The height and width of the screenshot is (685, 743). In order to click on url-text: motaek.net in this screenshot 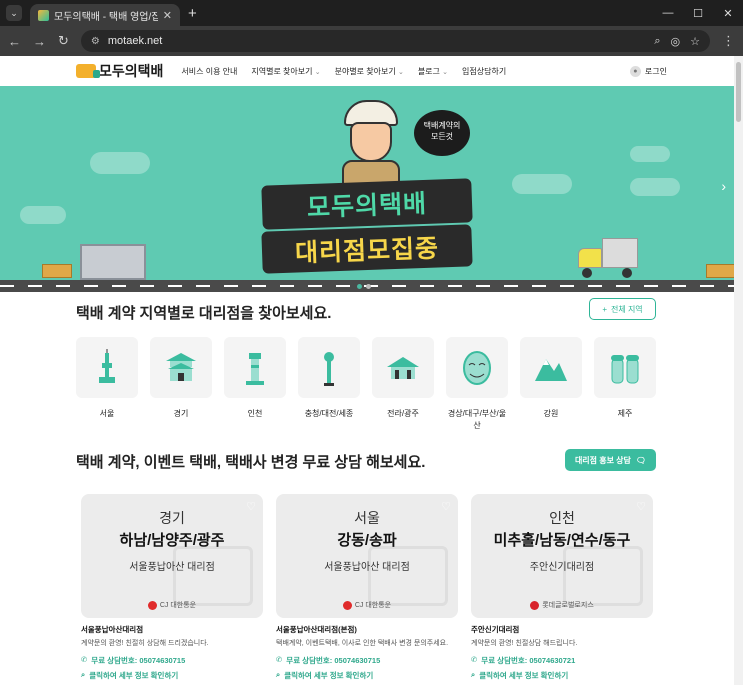, I will do `click(377, 41)`.